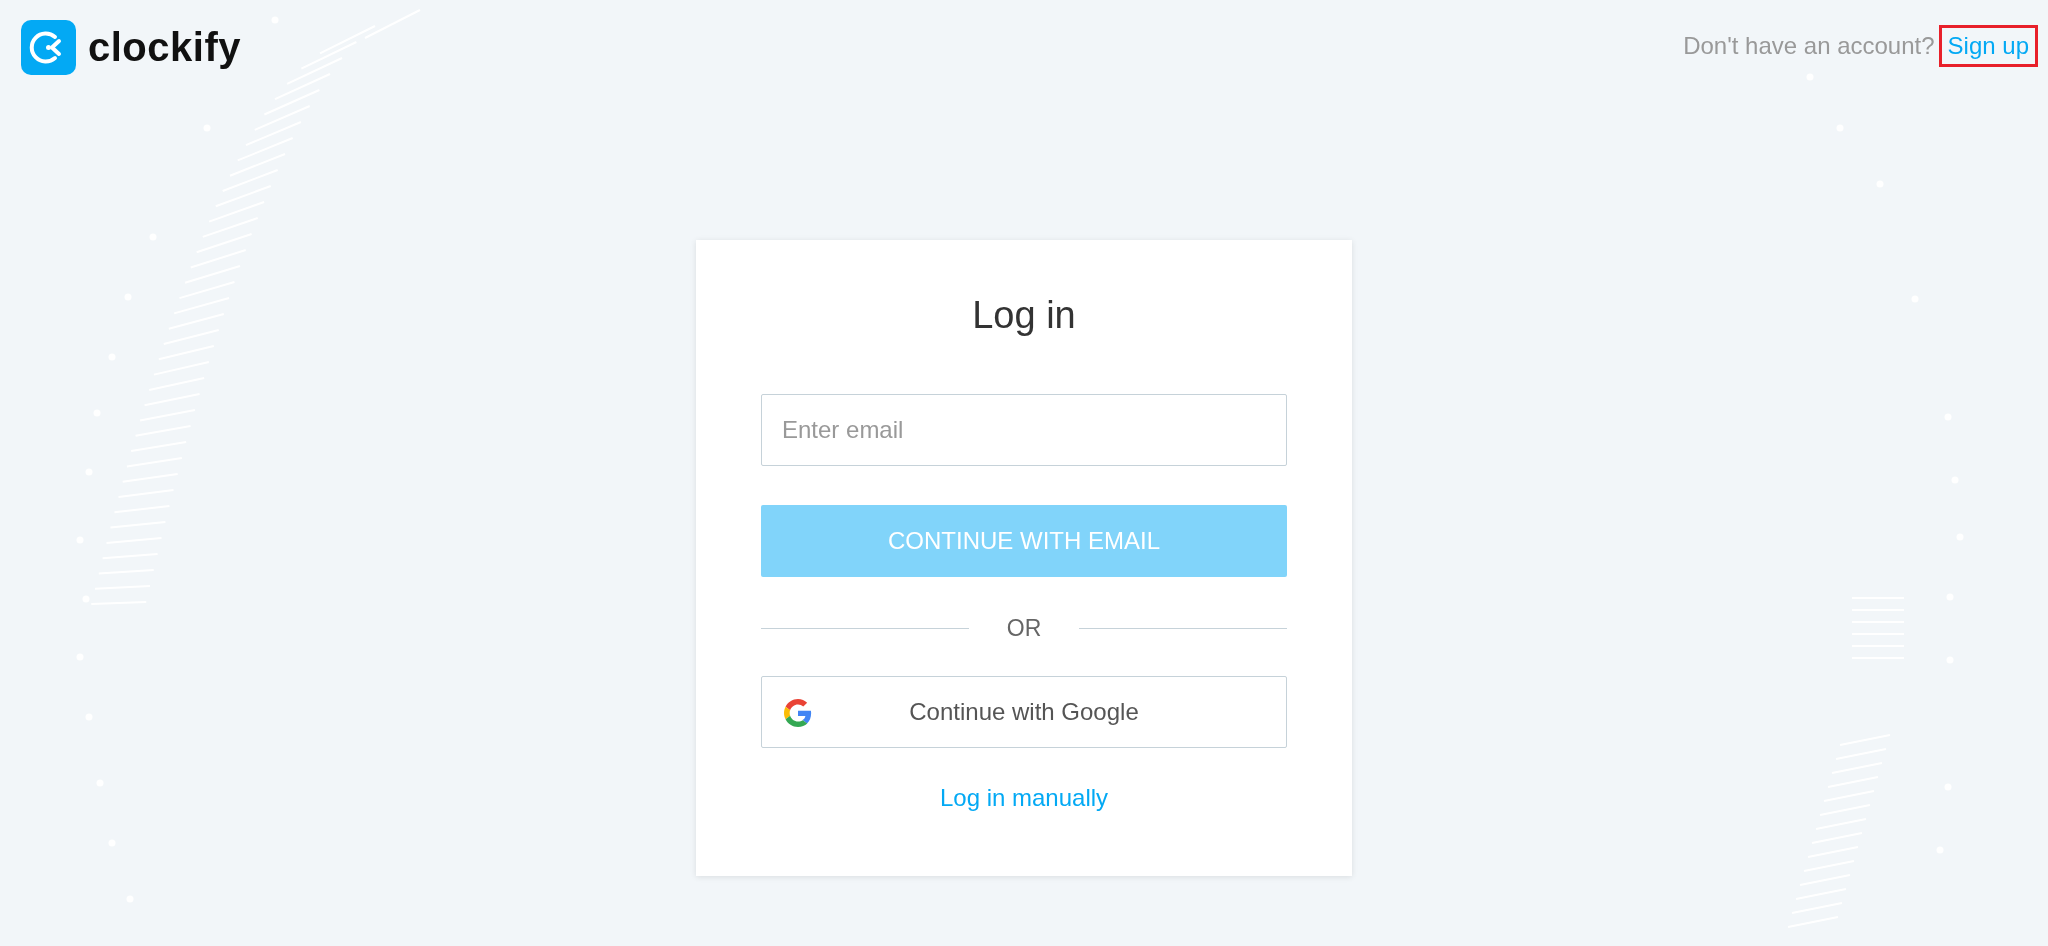 This screenshot has height=946, width=2048. I want to click on clock-logo-icon, so click(48, 47).